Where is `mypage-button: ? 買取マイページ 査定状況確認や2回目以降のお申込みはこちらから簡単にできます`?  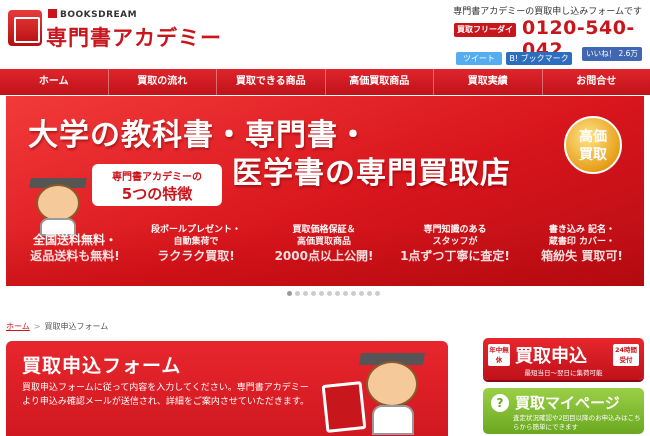
mypage-button: ? 買取マイページ 査定状況確認や2回目以降のお申込みはこちらから簡単にできます is located at coordinates (563, 411).